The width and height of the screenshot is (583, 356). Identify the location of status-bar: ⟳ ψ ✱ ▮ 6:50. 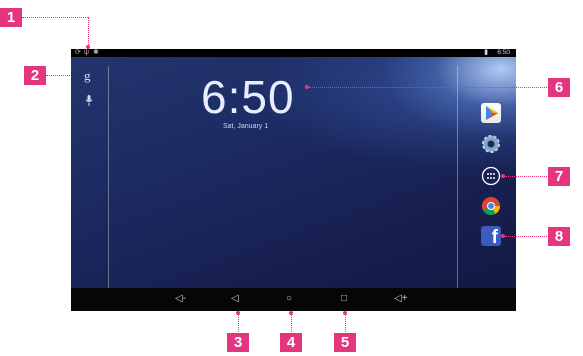
(293, 53).